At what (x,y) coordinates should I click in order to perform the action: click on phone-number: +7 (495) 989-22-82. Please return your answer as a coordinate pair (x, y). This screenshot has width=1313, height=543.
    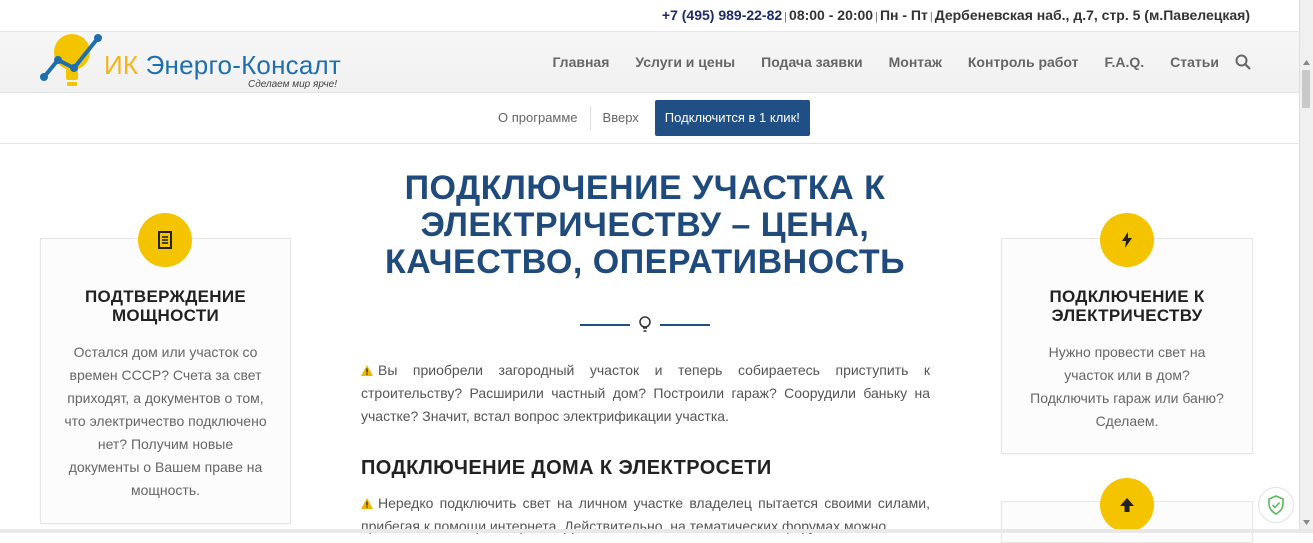
    Looking at the image, I should click on (722, 15).